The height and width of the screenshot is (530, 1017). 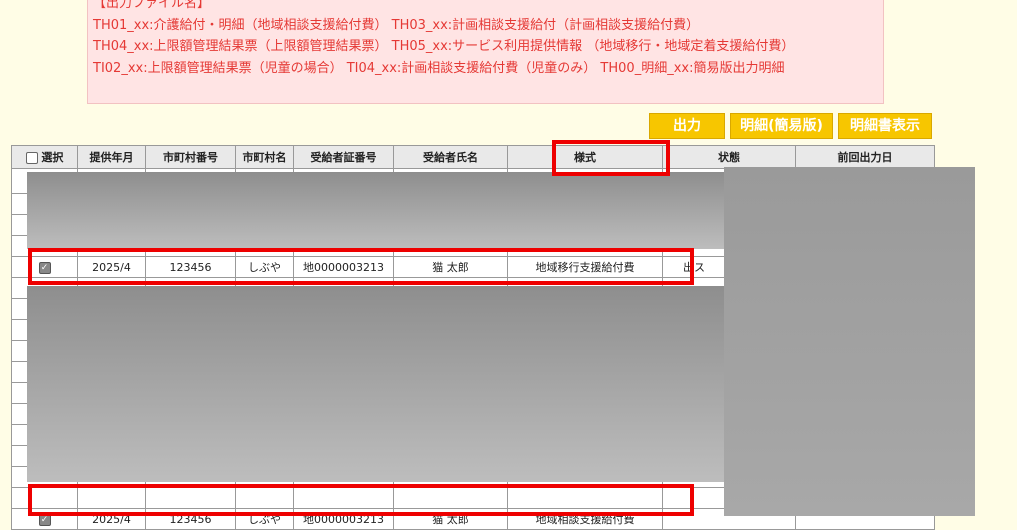 What do you see at coordinates (264, 157) in the screenshot?
I see `muni-name-header: 市町村名` at bounding box center [264, 157].